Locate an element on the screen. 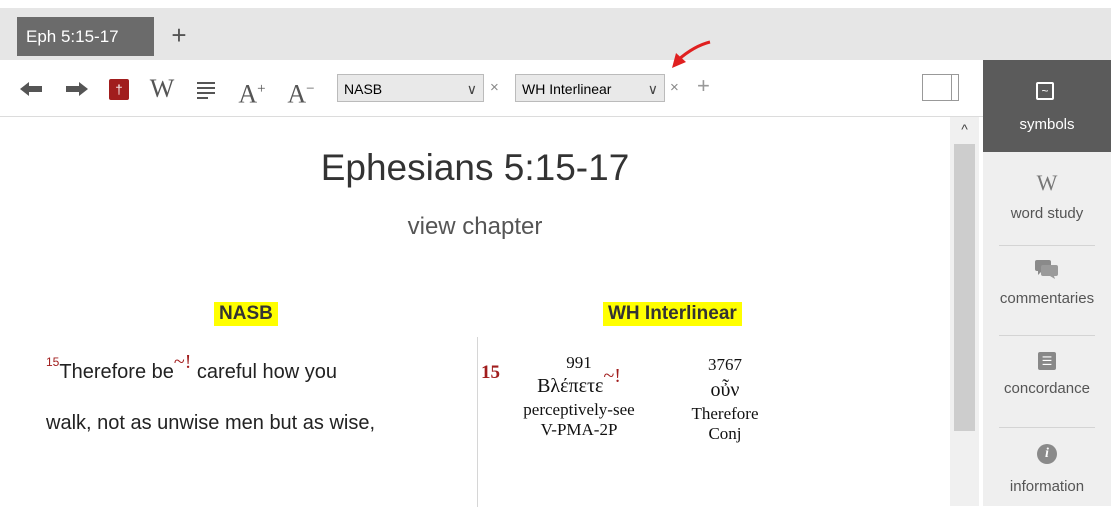  gloss: Therefore is located at coordinates (725, 413).